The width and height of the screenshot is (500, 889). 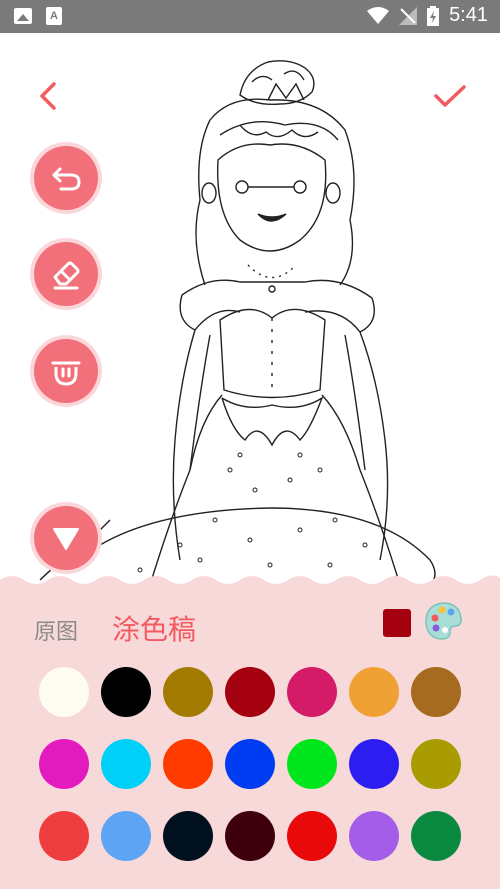 What do you see at coordinates (408, 15) in the screenshot?
I see `no-signal-icon` at bounding box center [408, 15].